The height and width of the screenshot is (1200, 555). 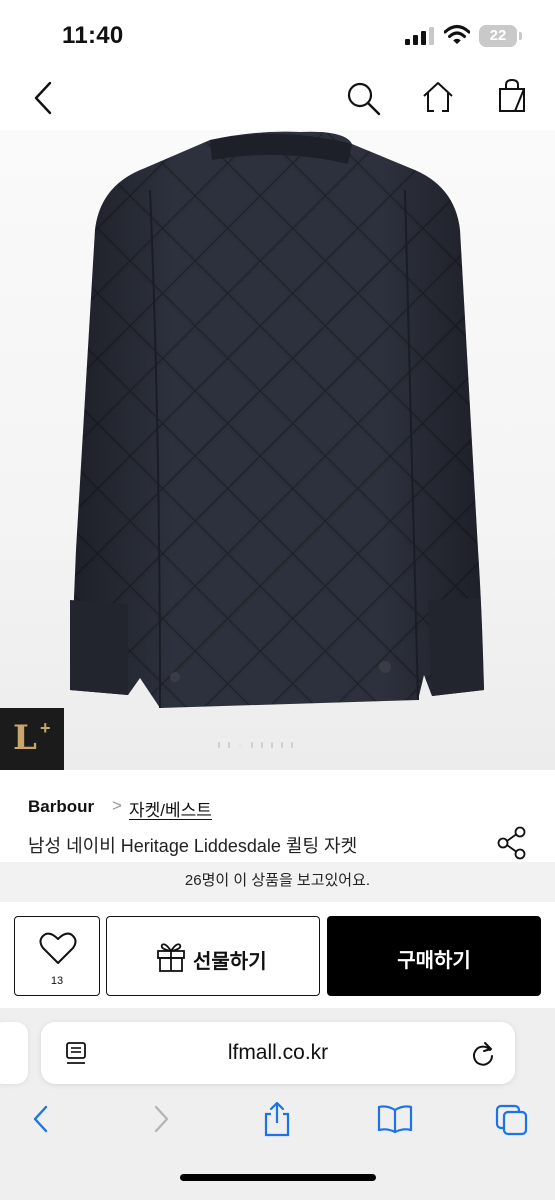 I want to click on tabs-icon, so click(x=512, y=1120).